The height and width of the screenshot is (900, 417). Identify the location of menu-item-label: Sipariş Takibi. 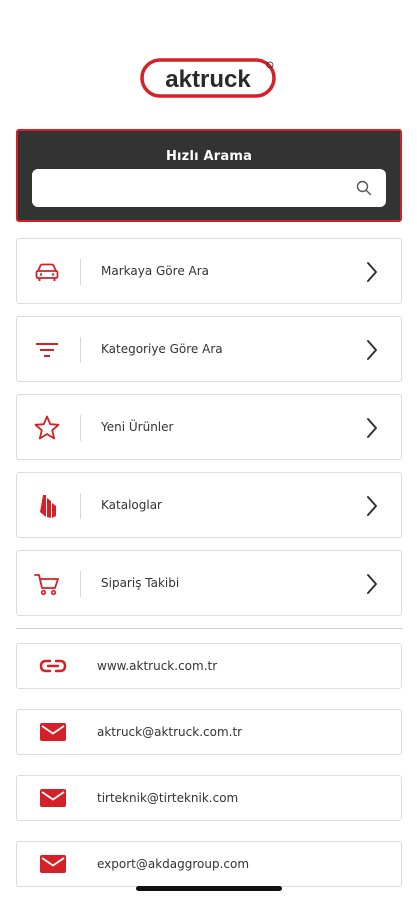
(140, 583).